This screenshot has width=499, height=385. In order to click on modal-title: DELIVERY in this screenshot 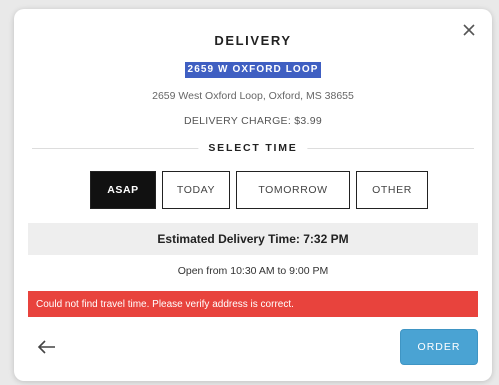, I will do `click(253, 40)`.